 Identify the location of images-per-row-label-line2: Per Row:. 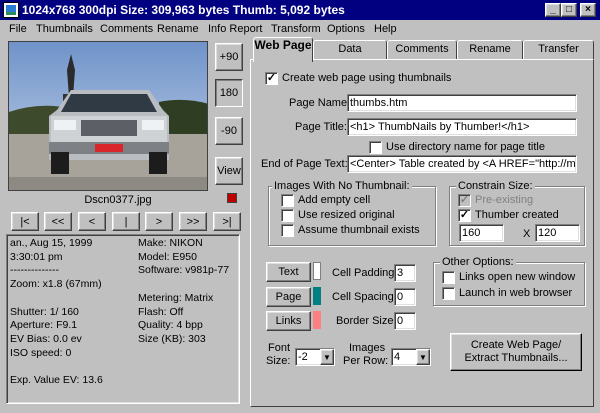
(366, 361).